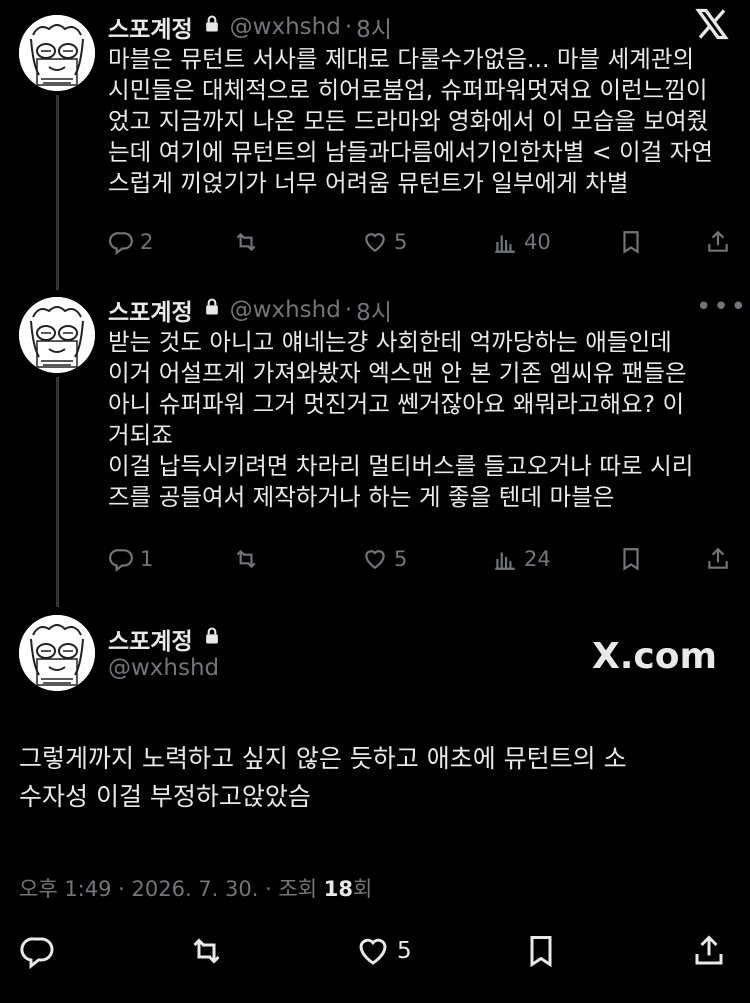  What do you see at coordinates (722, 307) in the screenshot?
I see `more-dots-icon: •••` at bounding box center [722, 307].